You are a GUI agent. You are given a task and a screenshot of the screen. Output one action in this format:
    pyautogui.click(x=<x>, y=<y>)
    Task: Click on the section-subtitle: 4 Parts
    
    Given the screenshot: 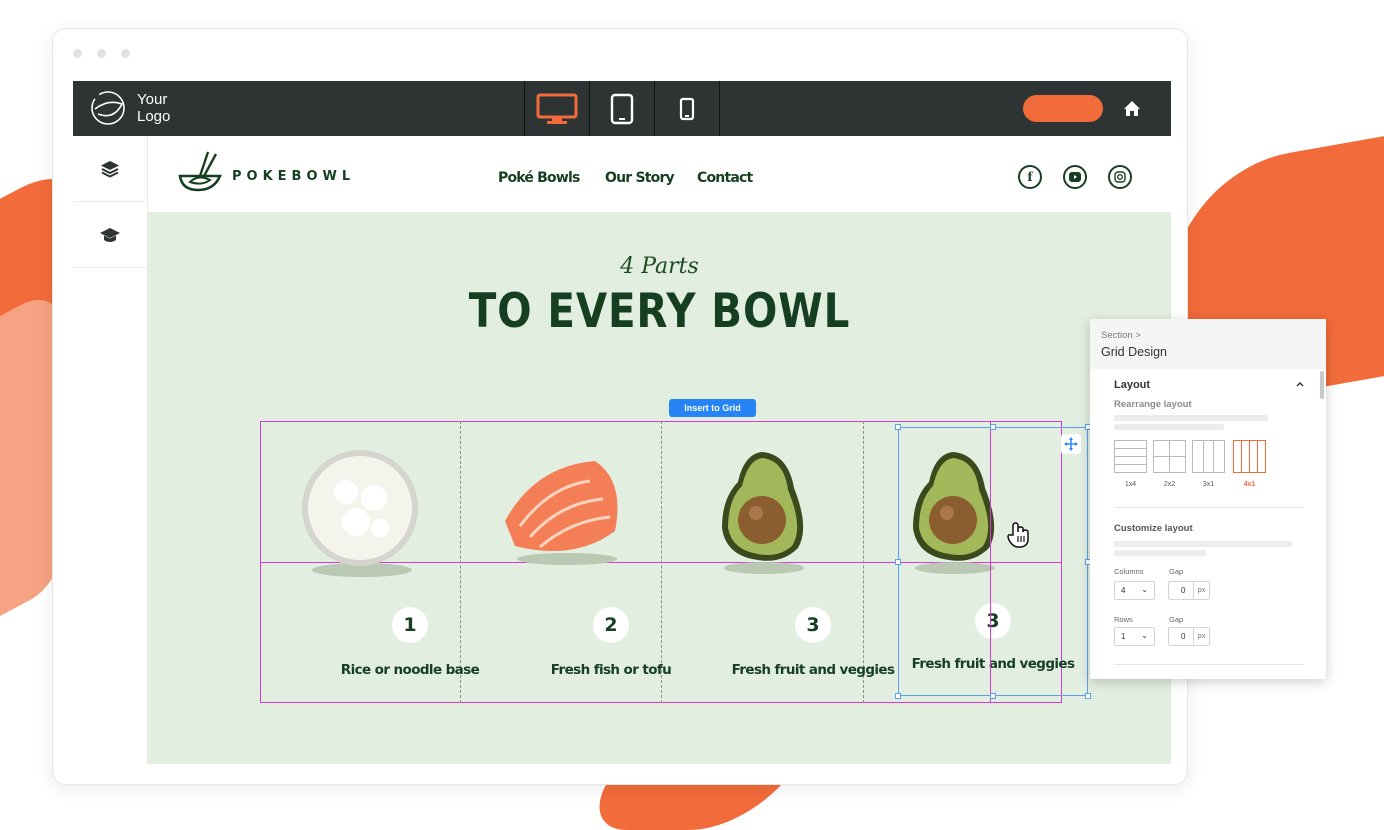 What is the action you would take?
    pyautogui.click(x=659, y=266)
    